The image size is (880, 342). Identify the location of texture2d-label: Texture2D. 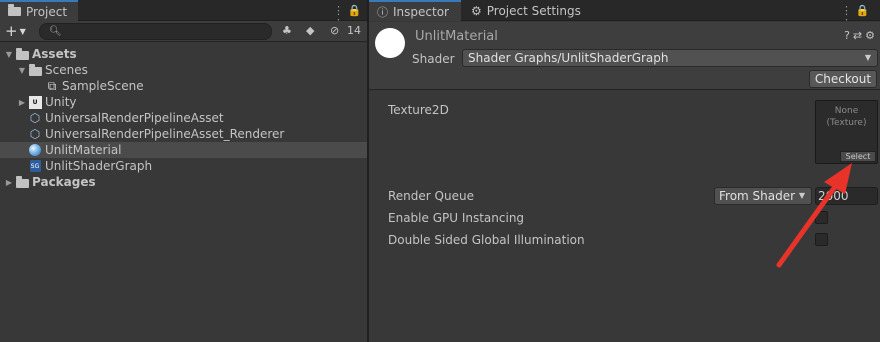
(418, 110).